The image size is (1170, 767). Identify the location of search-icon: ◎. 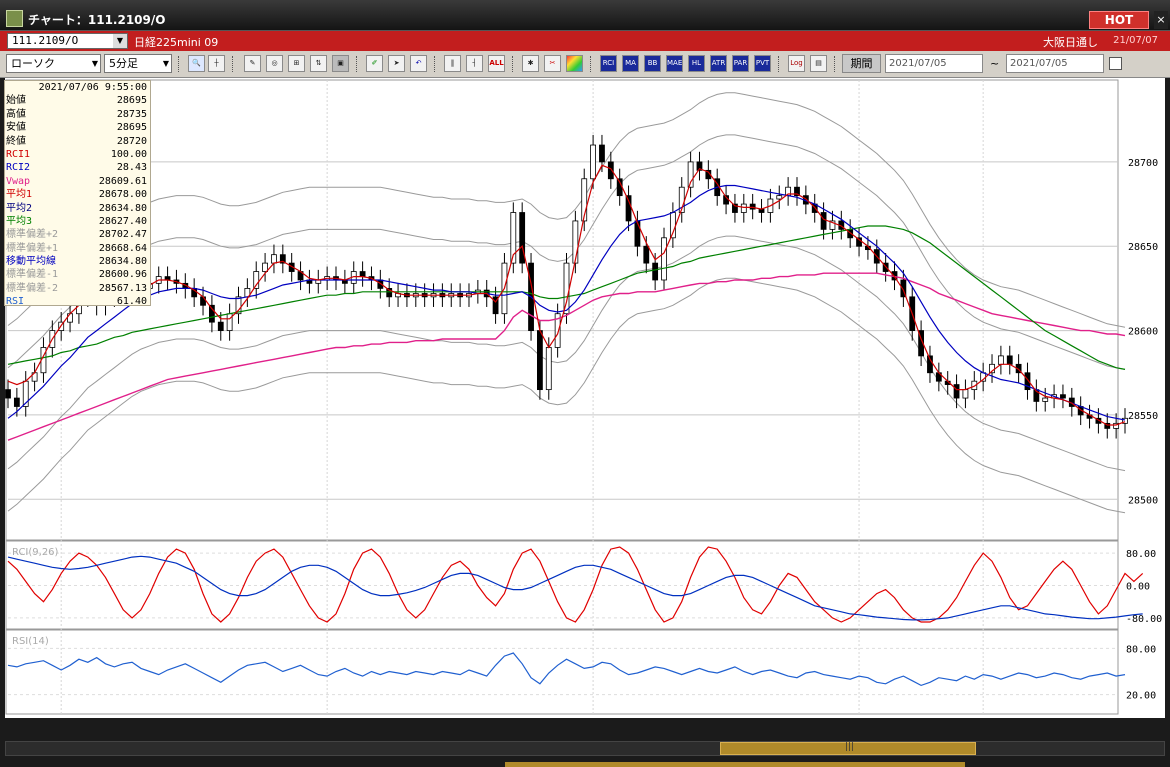
(274, 63).